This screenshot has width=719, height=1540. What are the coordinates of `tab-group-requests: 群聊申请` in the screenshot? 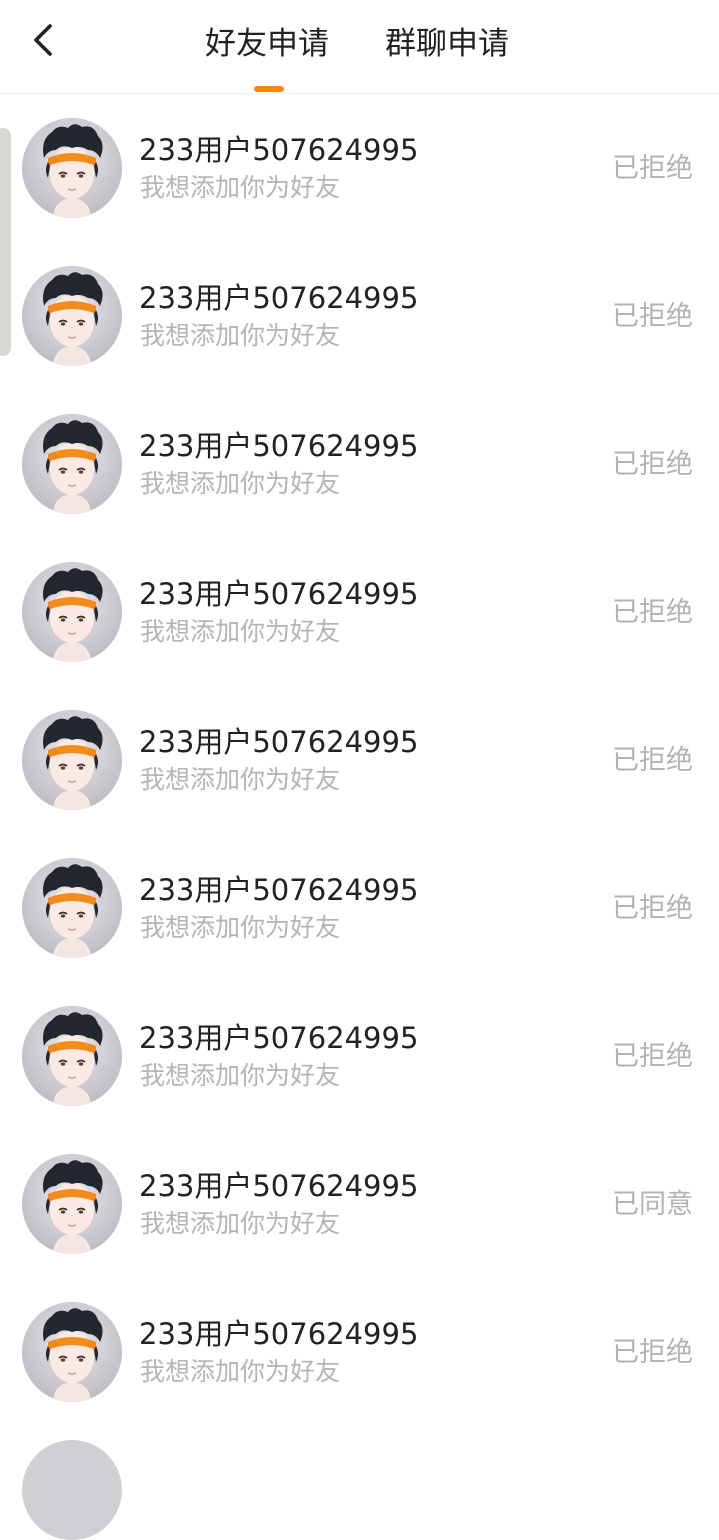 It's located at (450, 44).